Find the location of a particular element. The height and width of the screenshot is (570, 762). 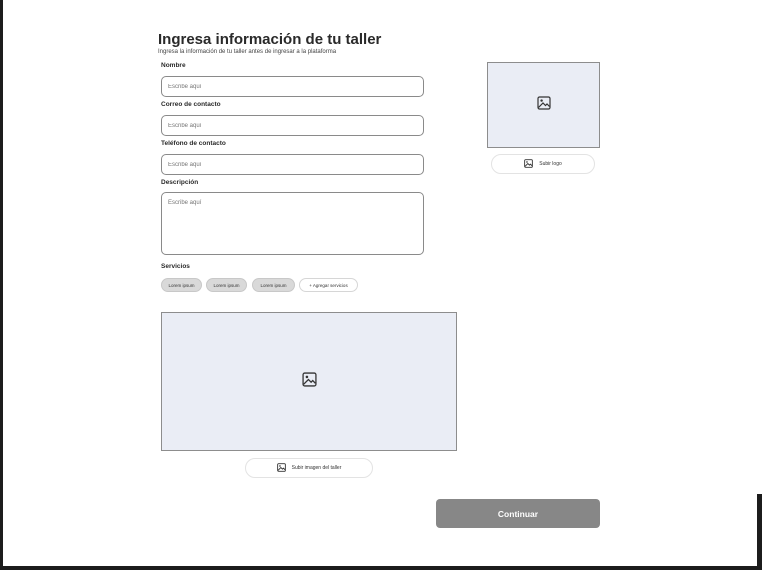

logo-preview is located at coordinates (543, 105).